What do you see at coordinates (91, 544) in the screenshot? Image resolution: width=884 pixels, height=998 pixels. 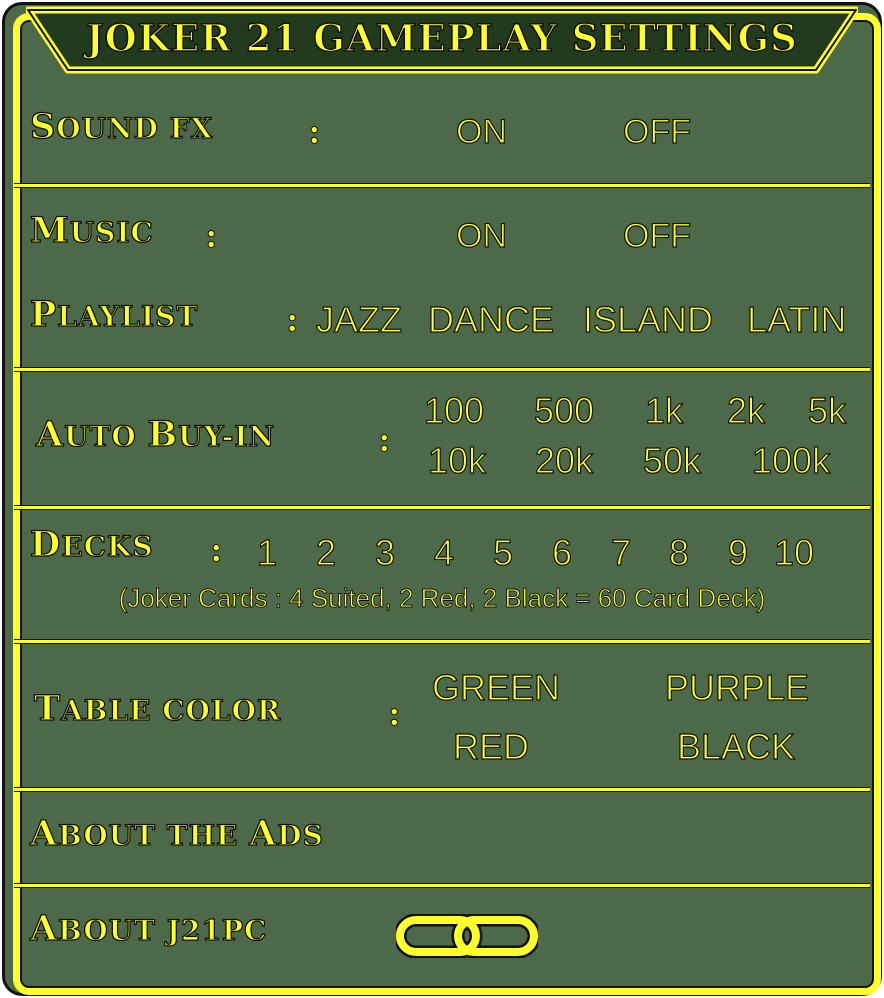 I see `decks-label: DECKS` at bounding box center [91, 544].